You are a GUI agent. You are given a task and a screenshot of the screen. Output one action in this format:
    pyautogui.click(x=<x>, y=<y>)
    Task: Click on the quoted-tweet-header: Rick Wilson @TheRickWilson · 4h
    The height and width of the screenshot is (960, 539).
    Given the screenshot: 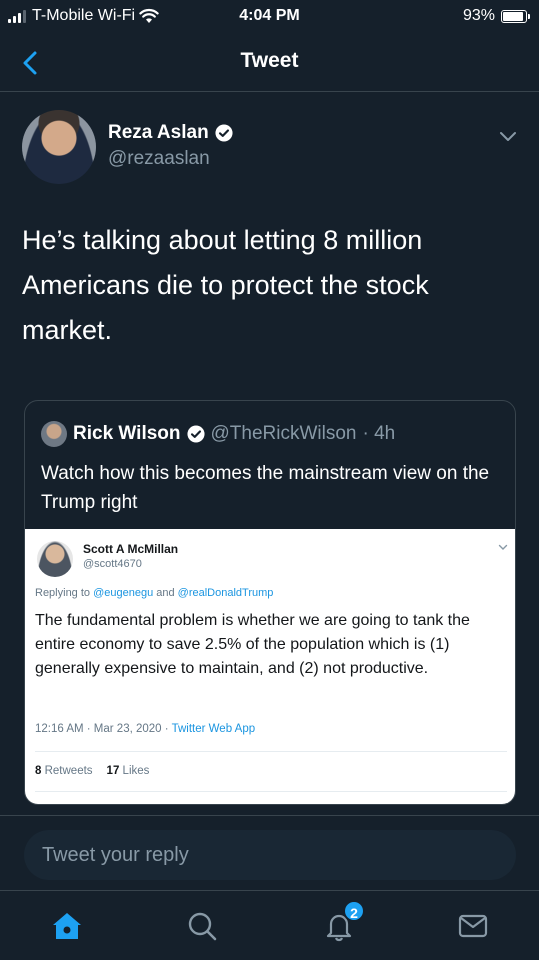 What is the action you would take?
    pyautogui.click(x=218, y=434)
    